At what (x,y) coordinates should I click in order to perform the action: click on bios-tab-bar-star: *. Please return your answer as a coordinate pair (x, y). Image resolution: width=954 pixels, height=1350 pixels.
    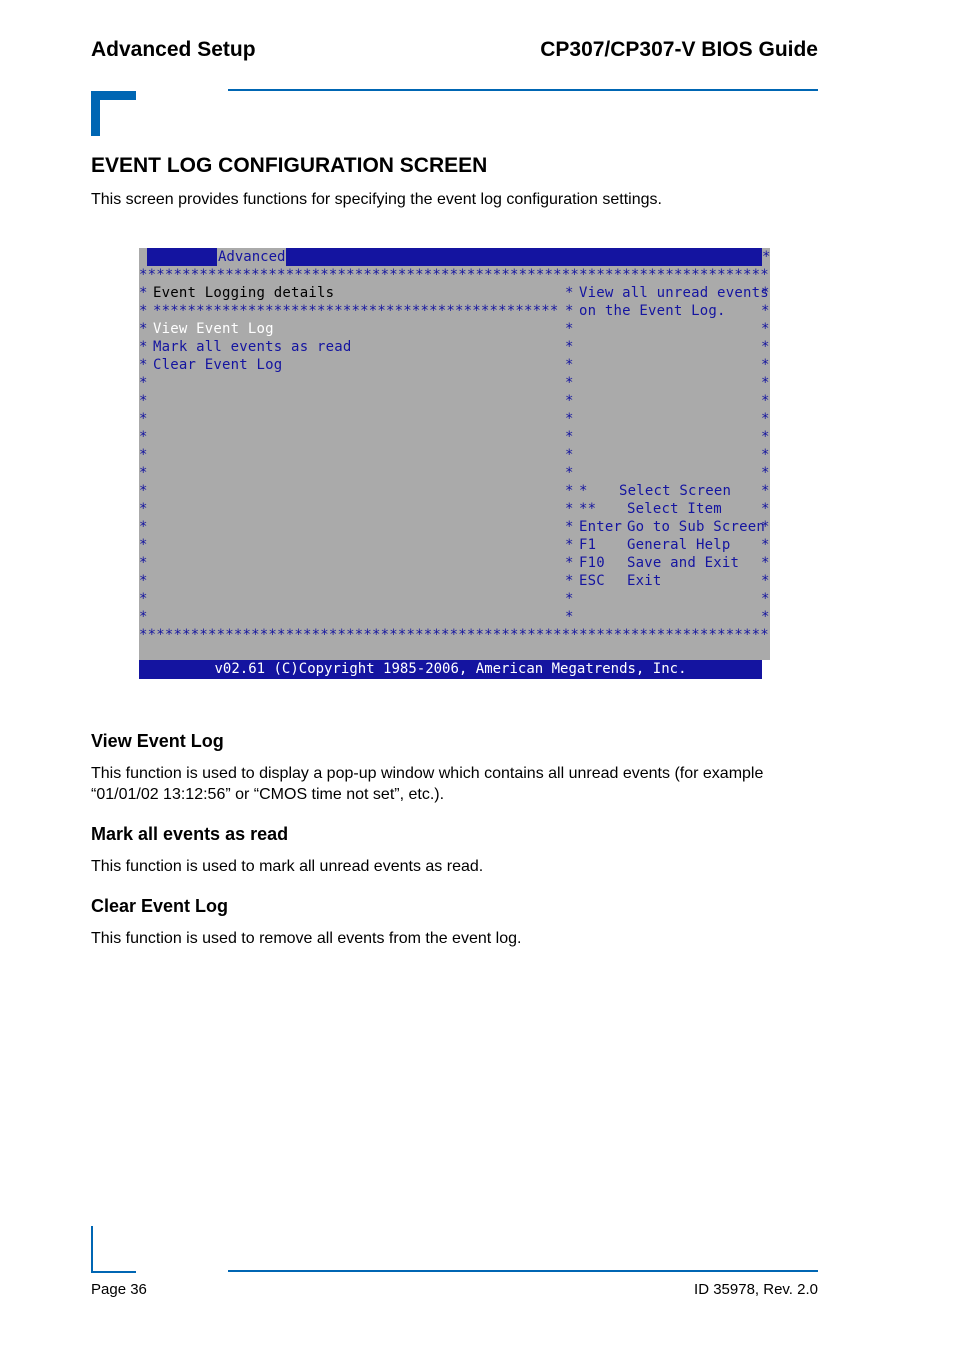
    Looking at the image, I should click on (766, 257).